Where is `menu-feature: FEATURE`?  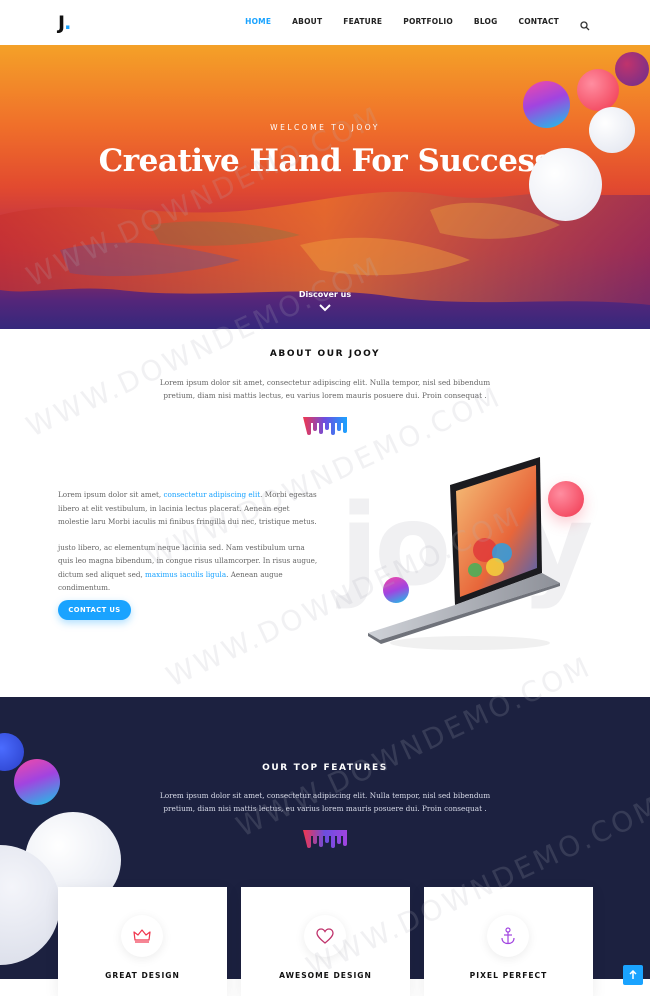
menu-feature: FEATURE is located at coordinates (362, 21).